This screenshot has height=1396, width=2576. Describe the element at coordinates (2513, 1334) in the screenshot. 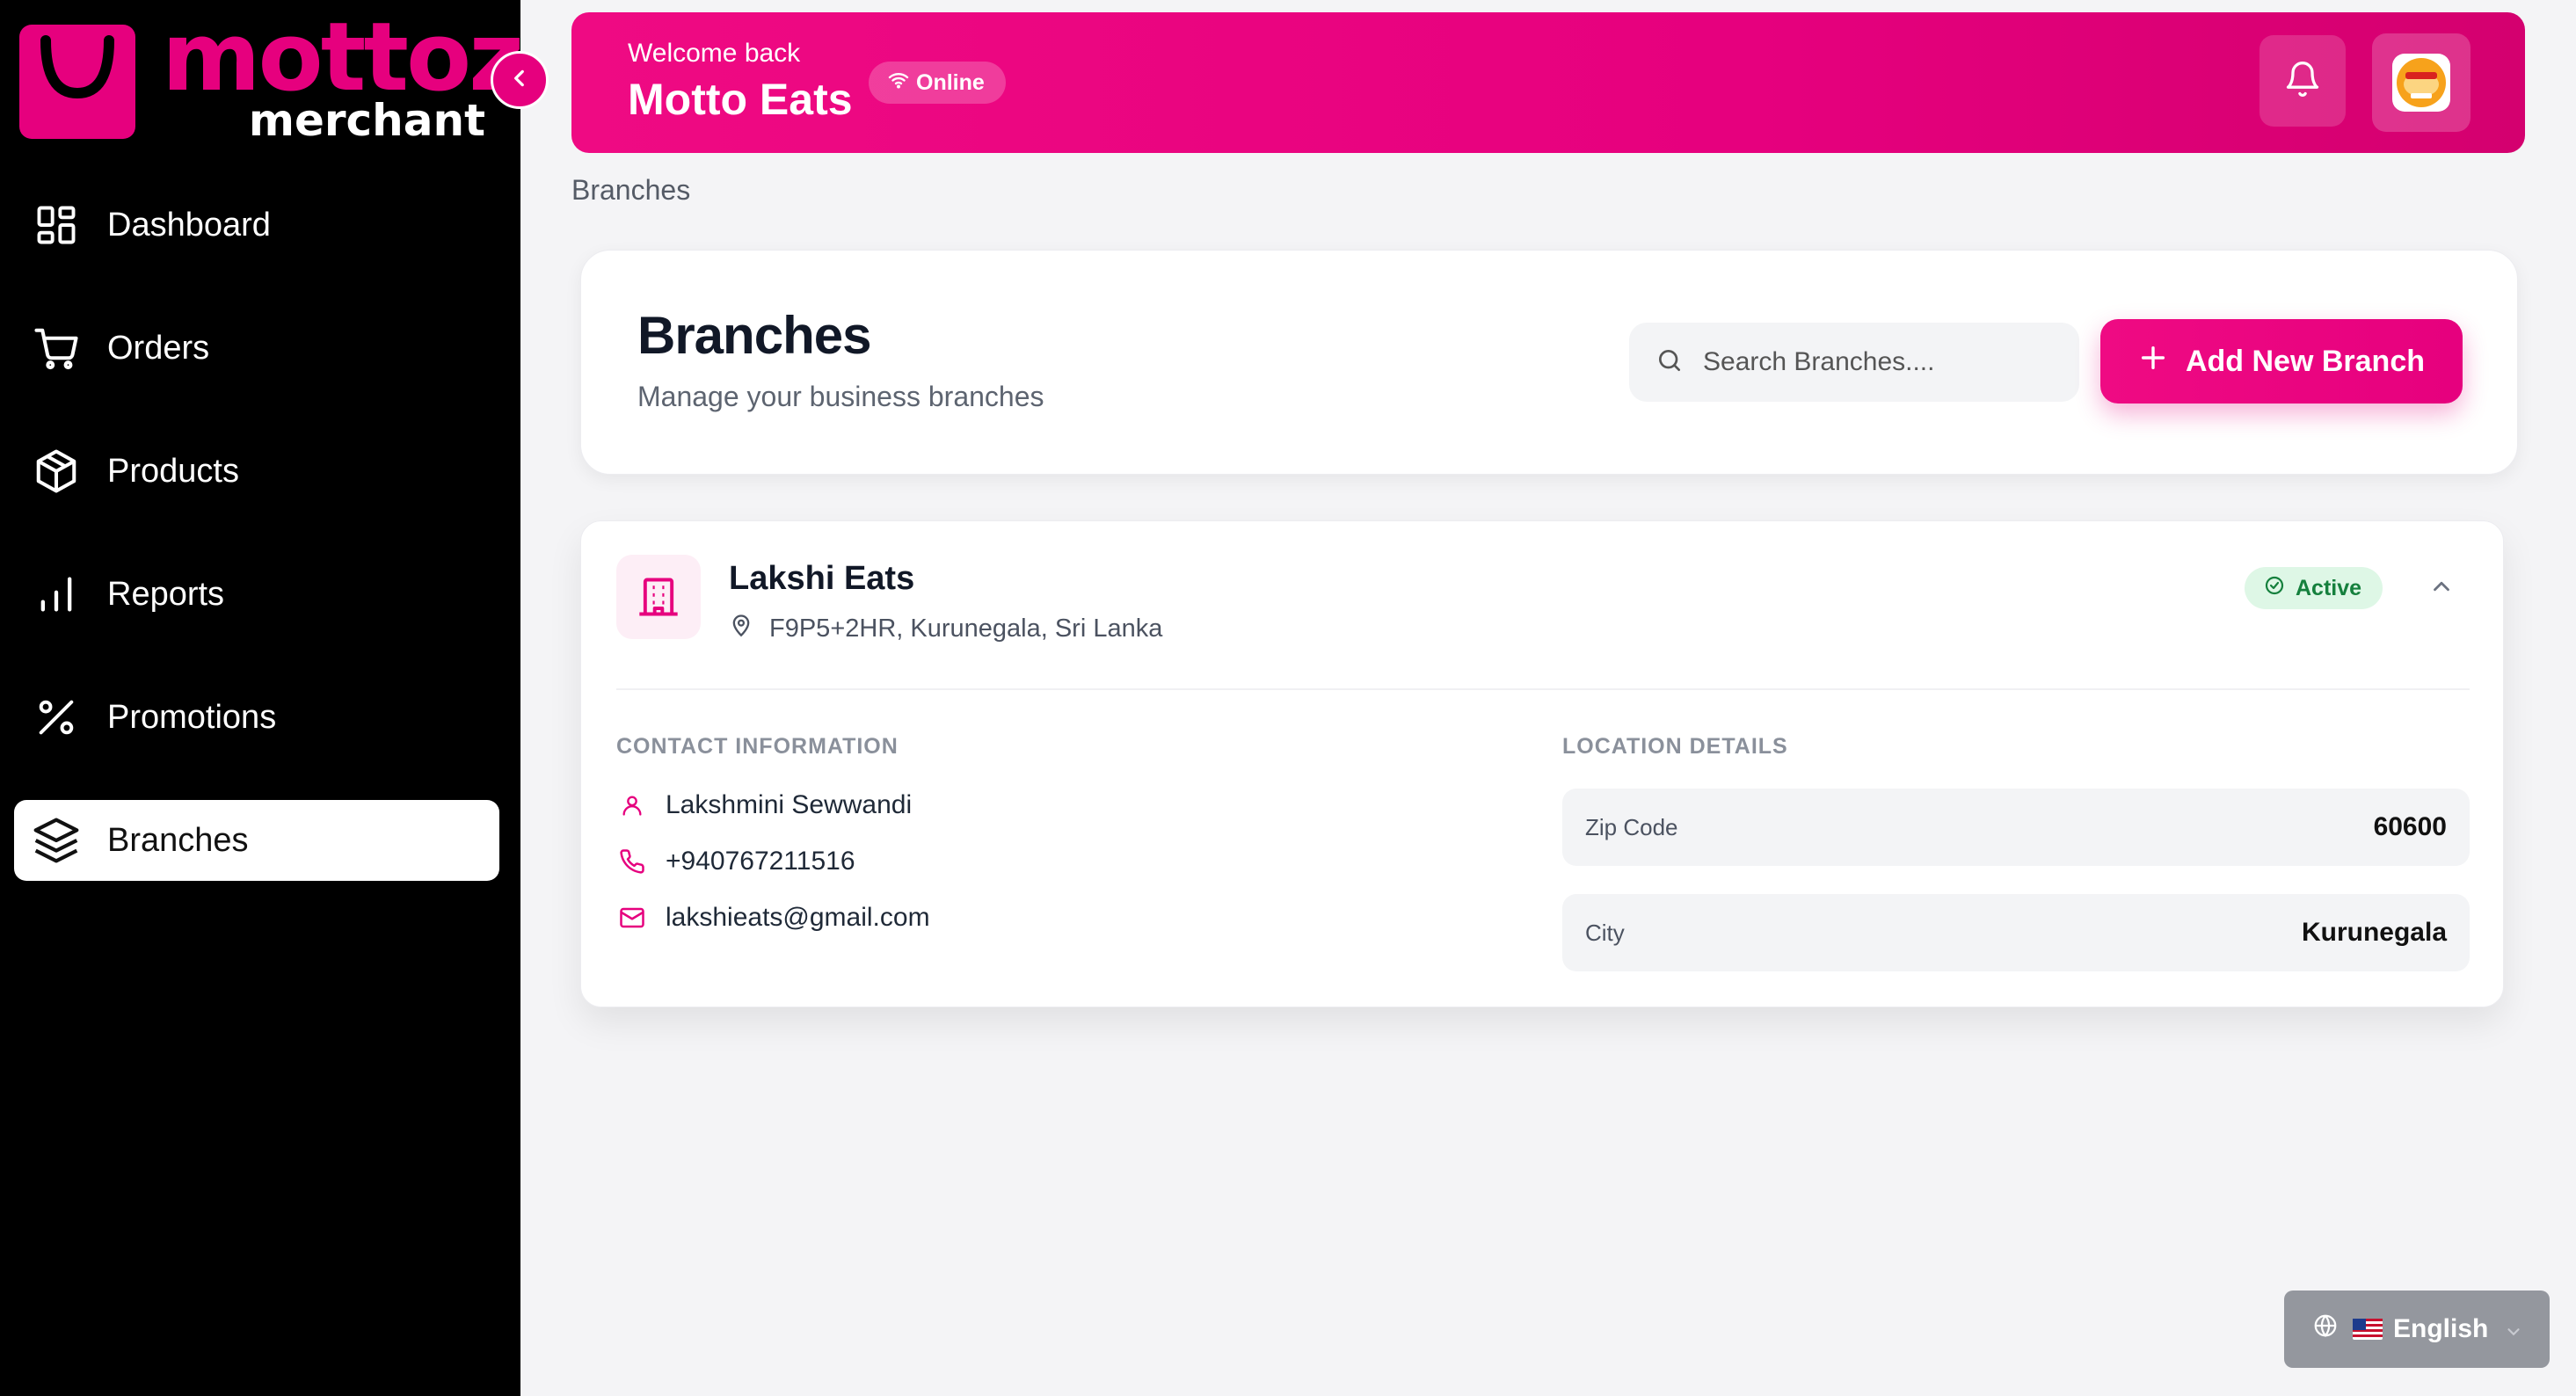

I see `chevron-down-icon` at that location.